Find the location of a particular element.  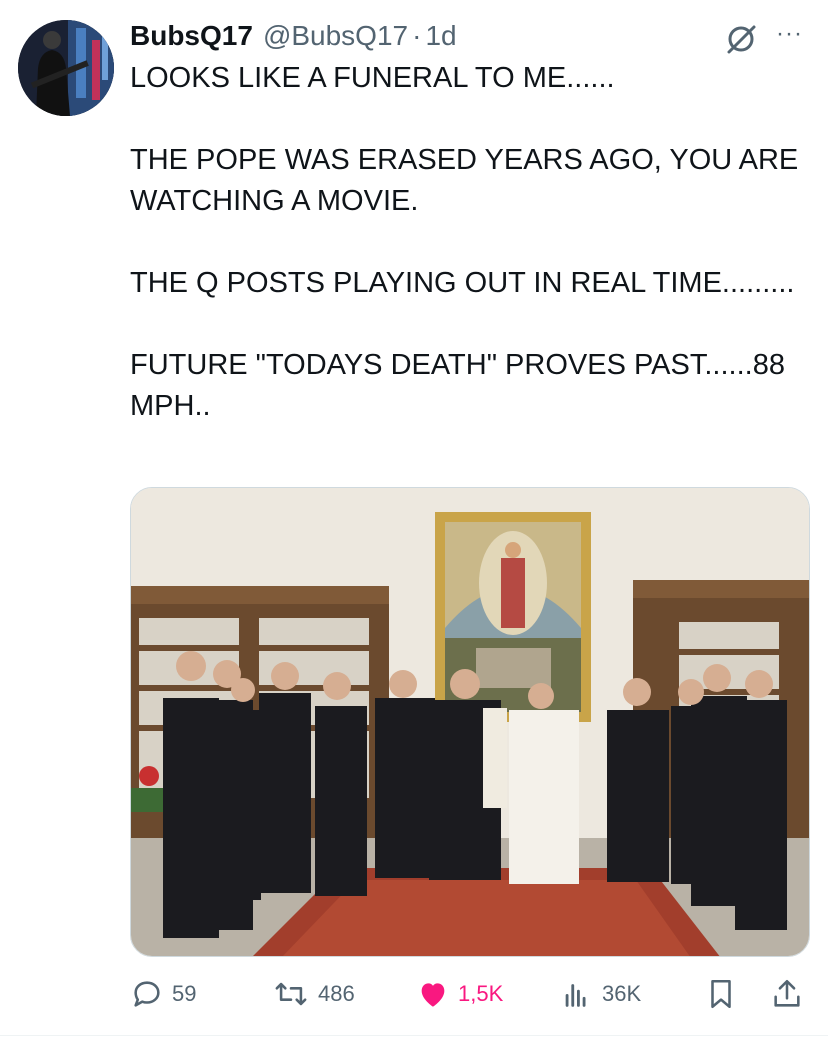

post-time: 1d is located at coordinates (440, 36).